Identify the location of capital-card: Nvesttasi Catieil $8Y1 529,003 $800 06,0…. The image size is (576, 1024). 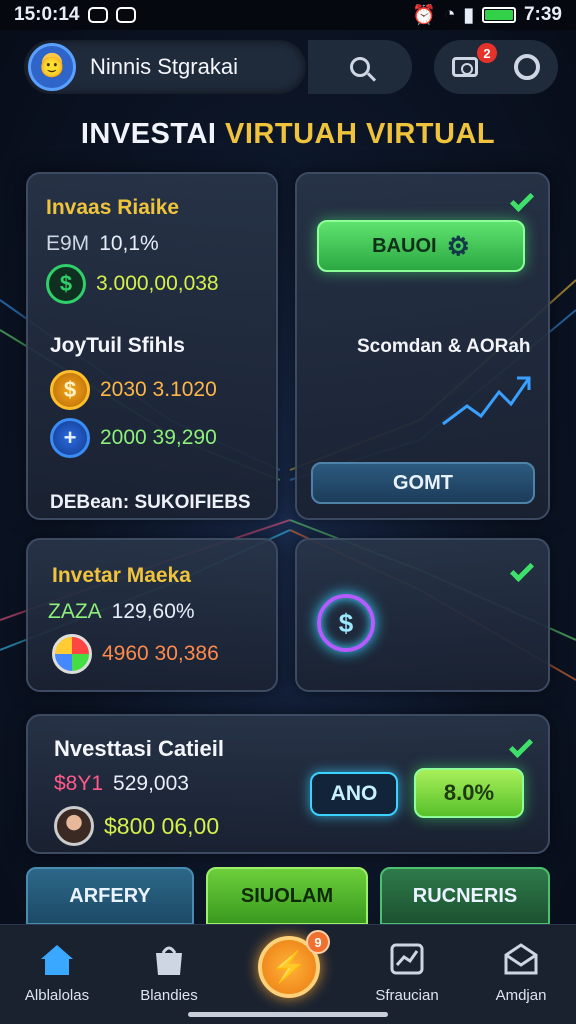
(288, 784).